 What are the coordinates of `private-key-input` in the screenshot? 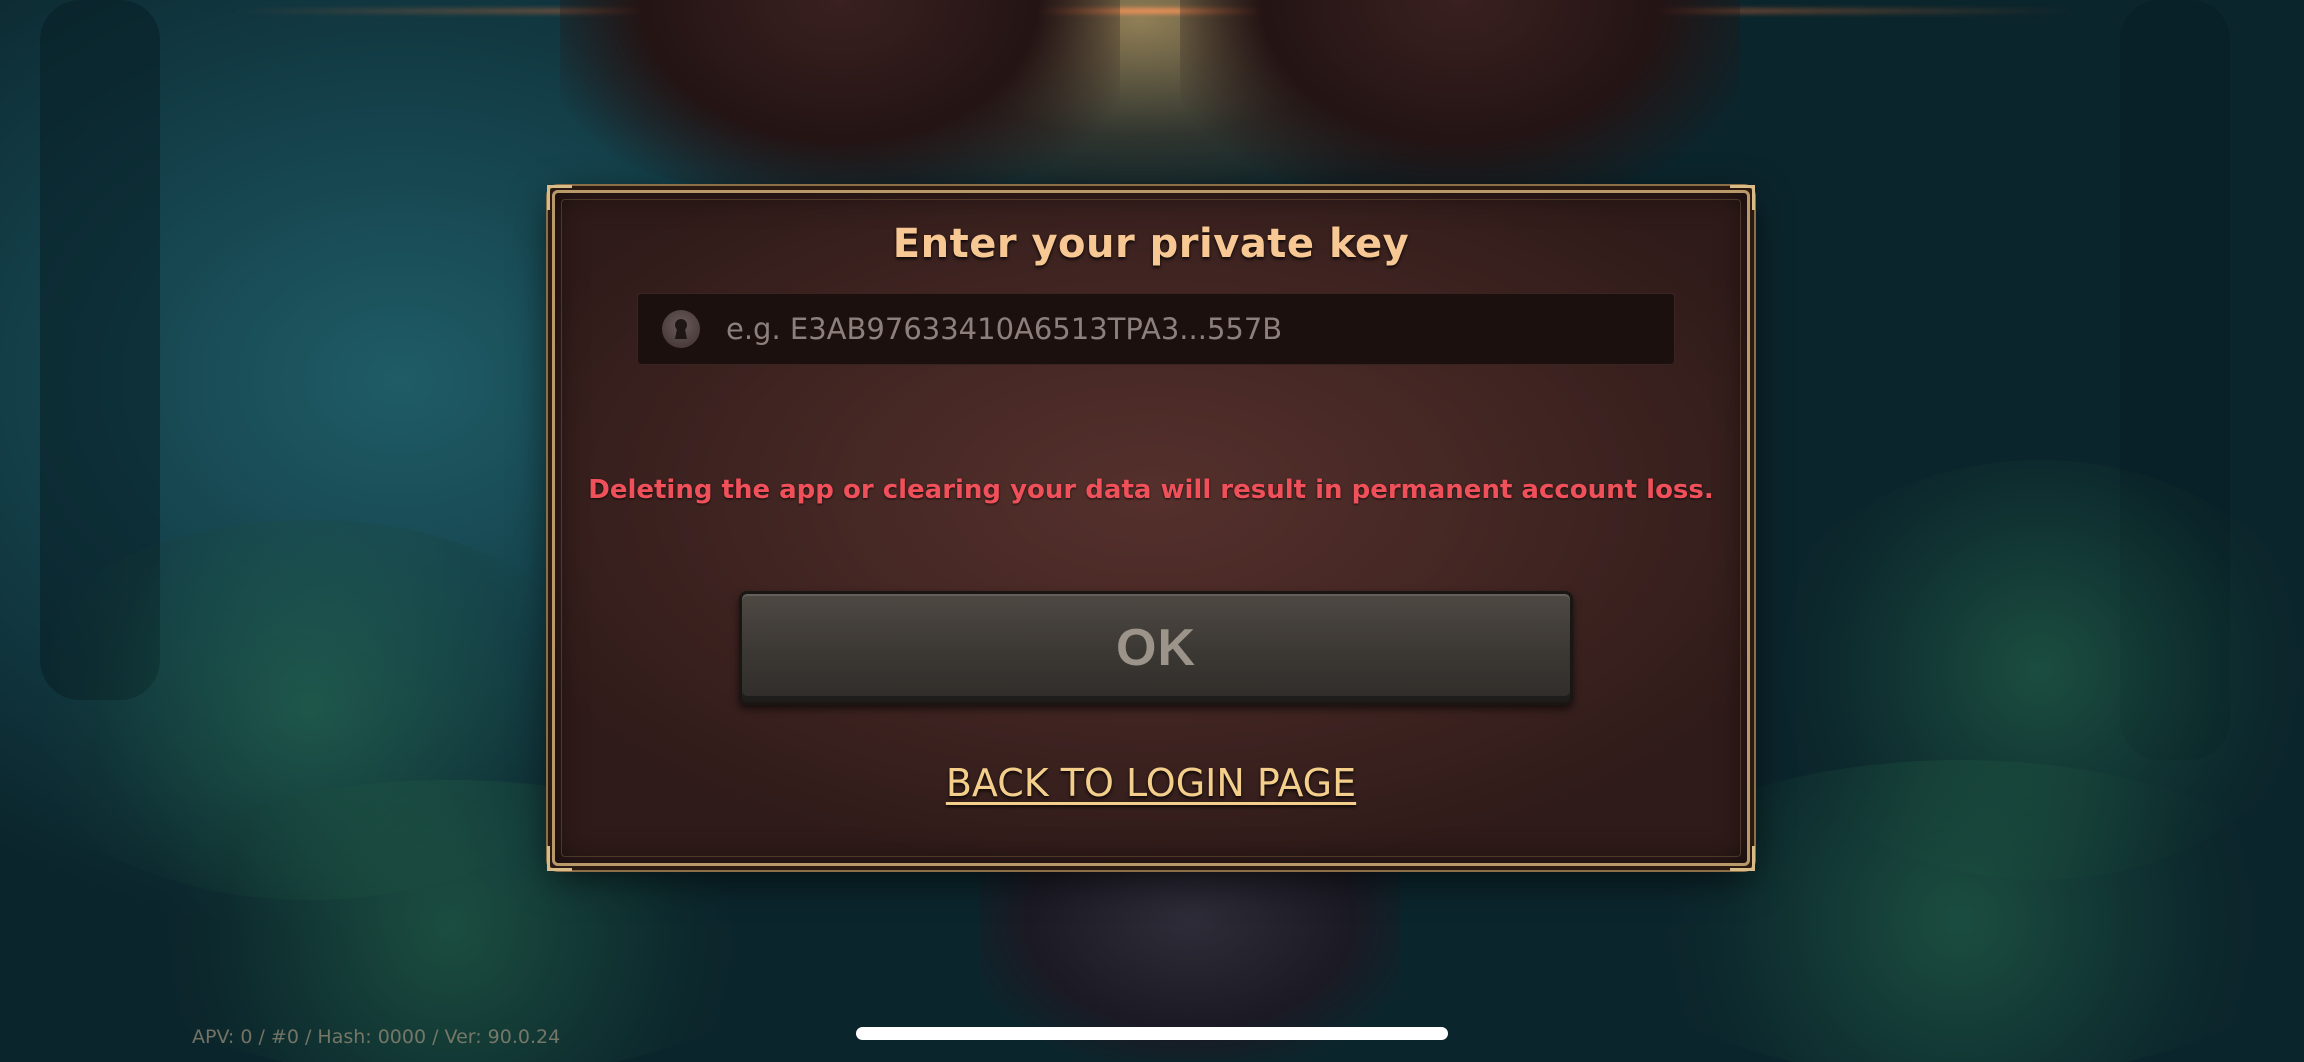 It's located at (1189, 329).